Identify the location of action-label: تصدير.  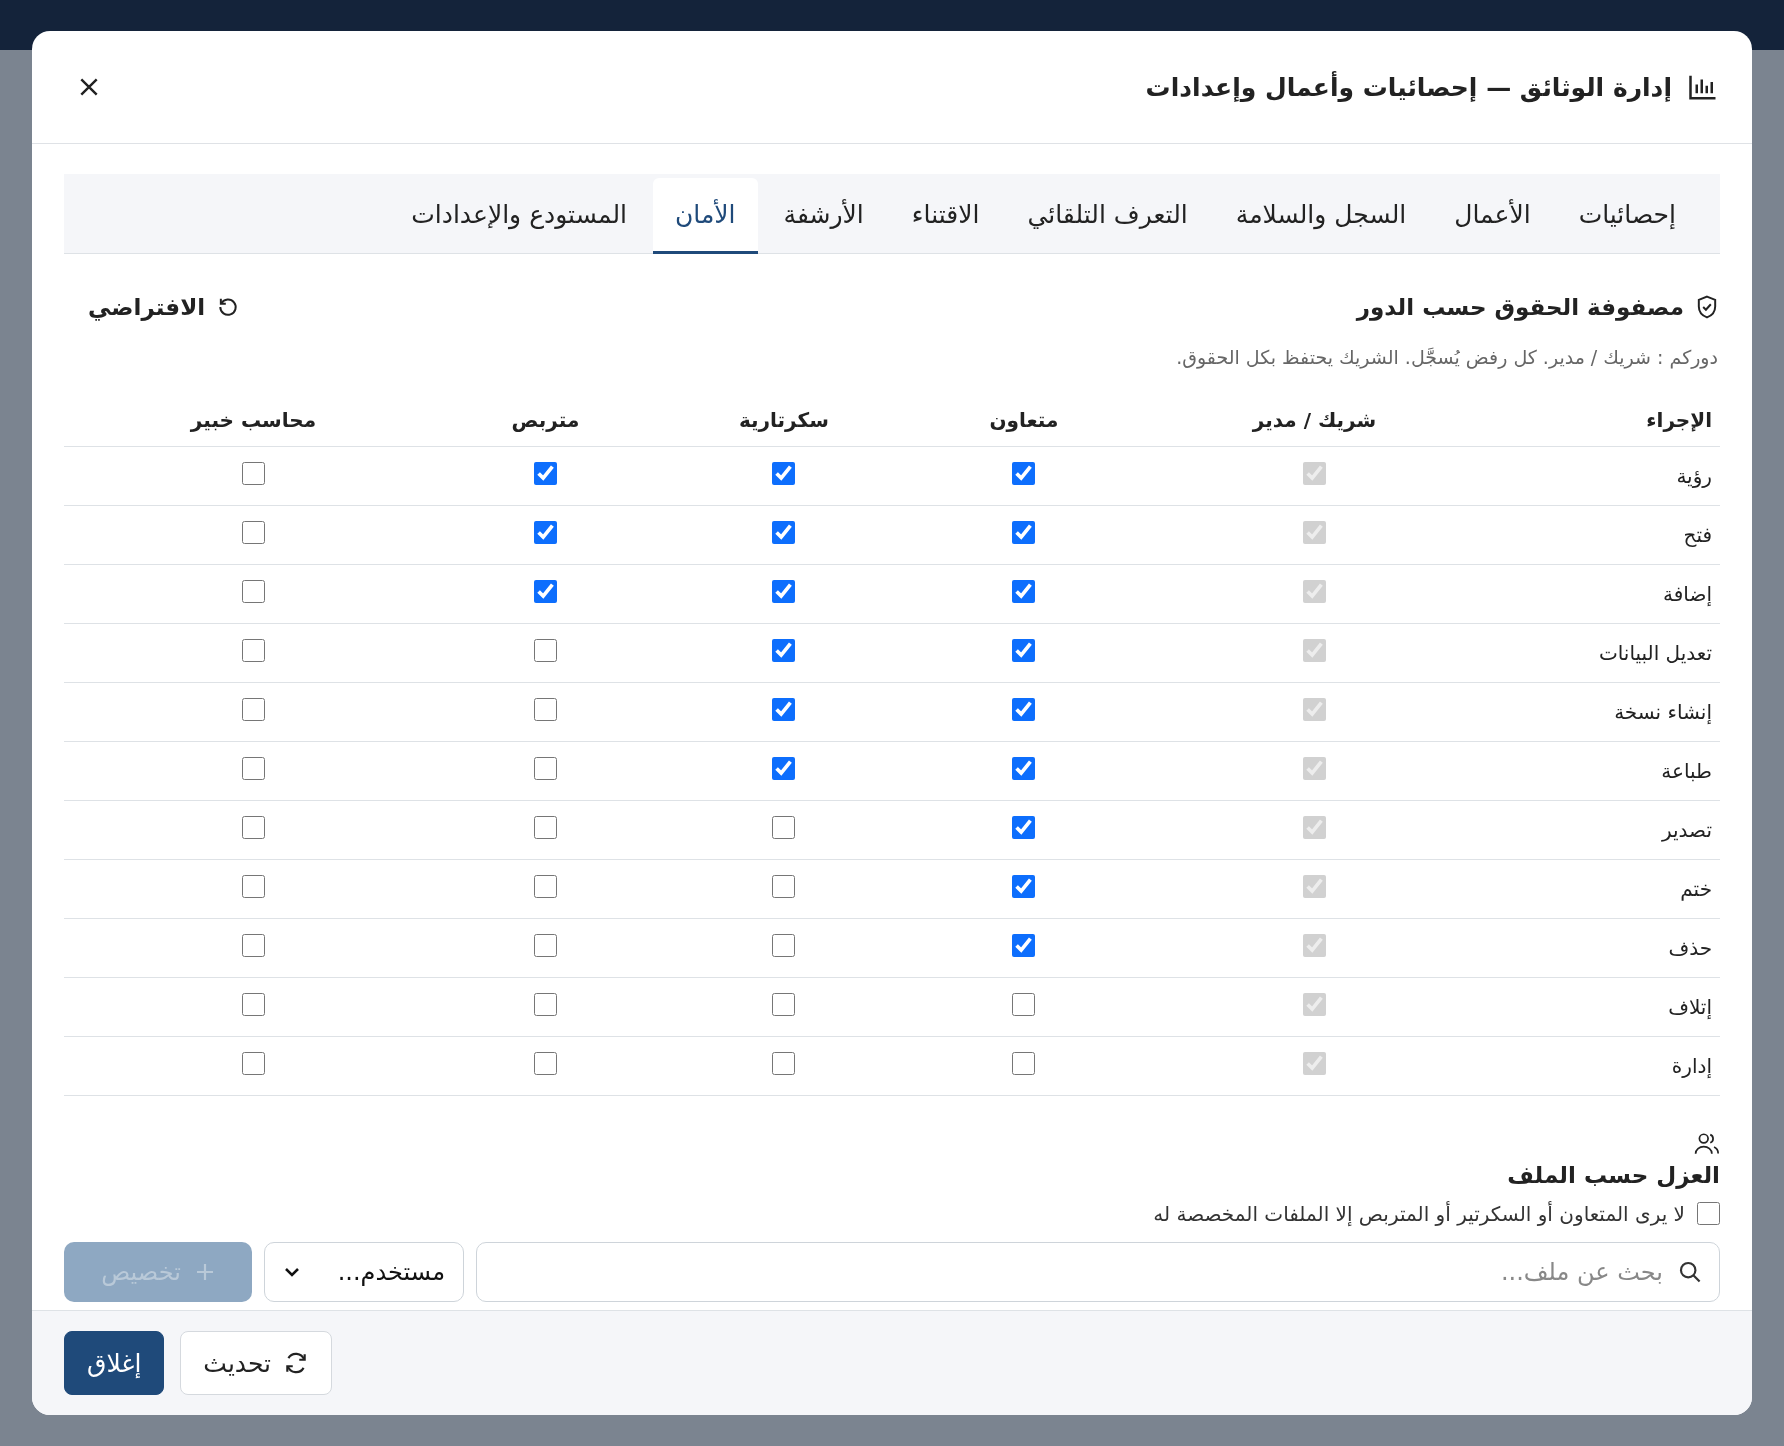
(1687, 829).